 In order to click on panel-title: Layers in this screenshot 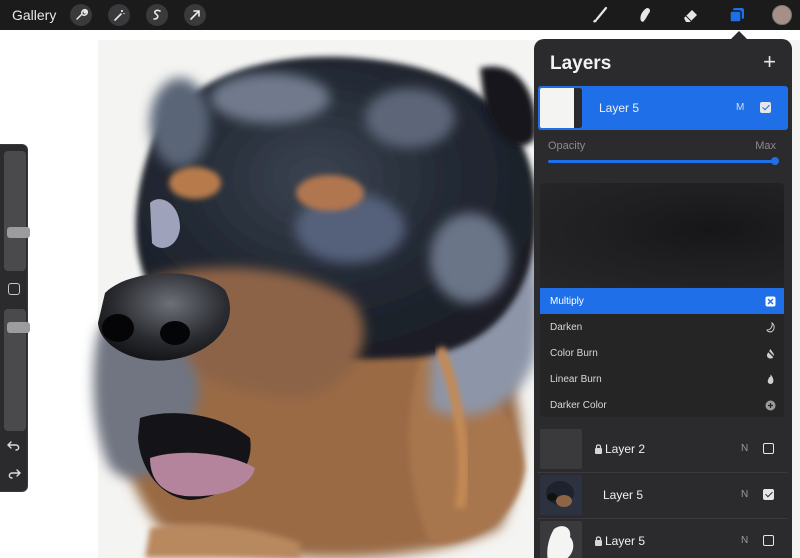, I will do `click(580, 64)`.